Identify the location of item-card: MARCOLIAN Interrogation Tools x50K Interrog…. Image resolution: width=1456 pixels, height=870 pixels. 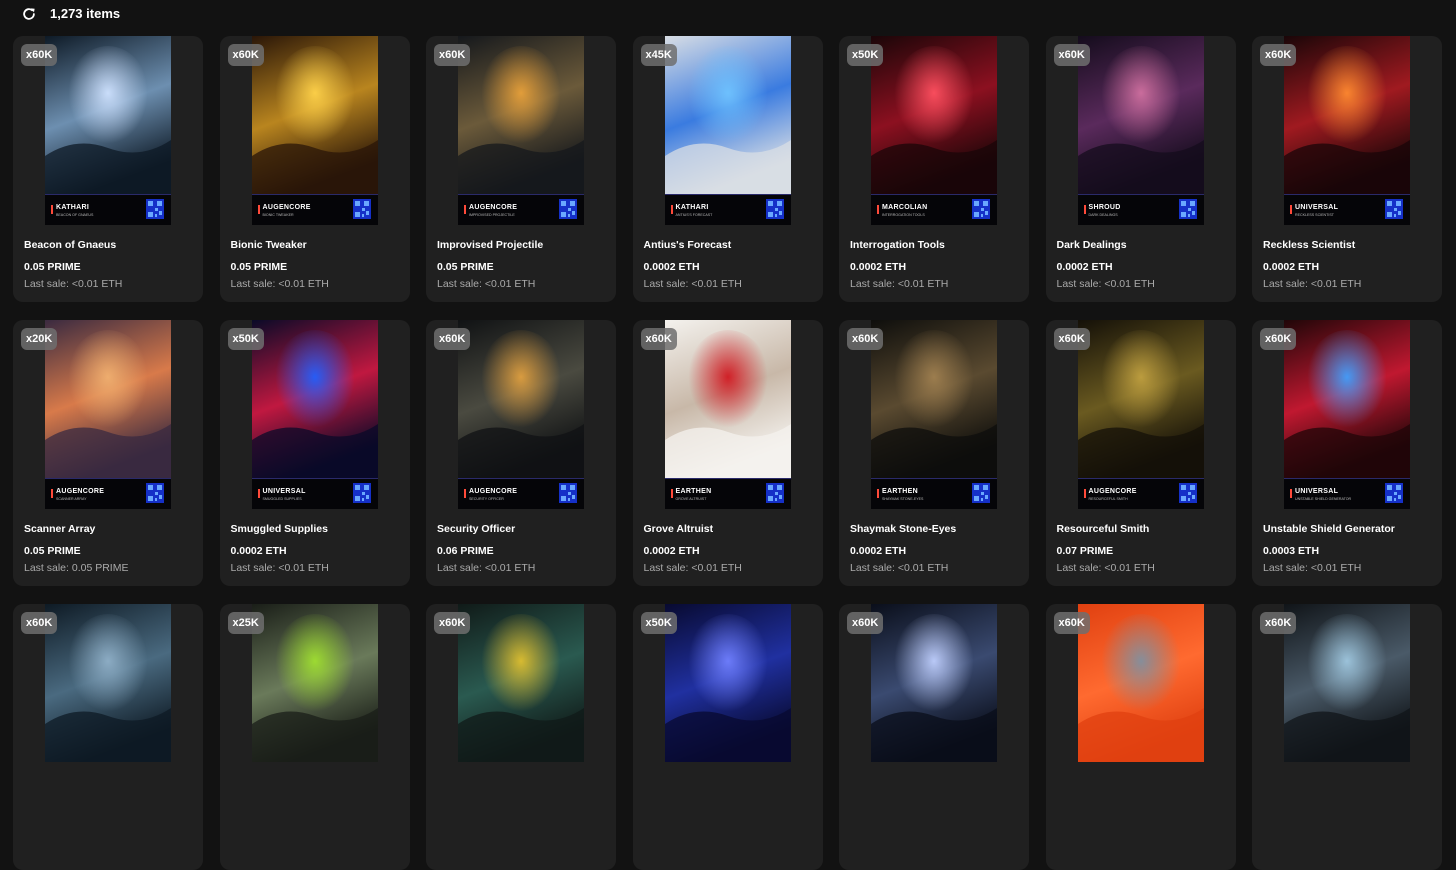
(934, 169).